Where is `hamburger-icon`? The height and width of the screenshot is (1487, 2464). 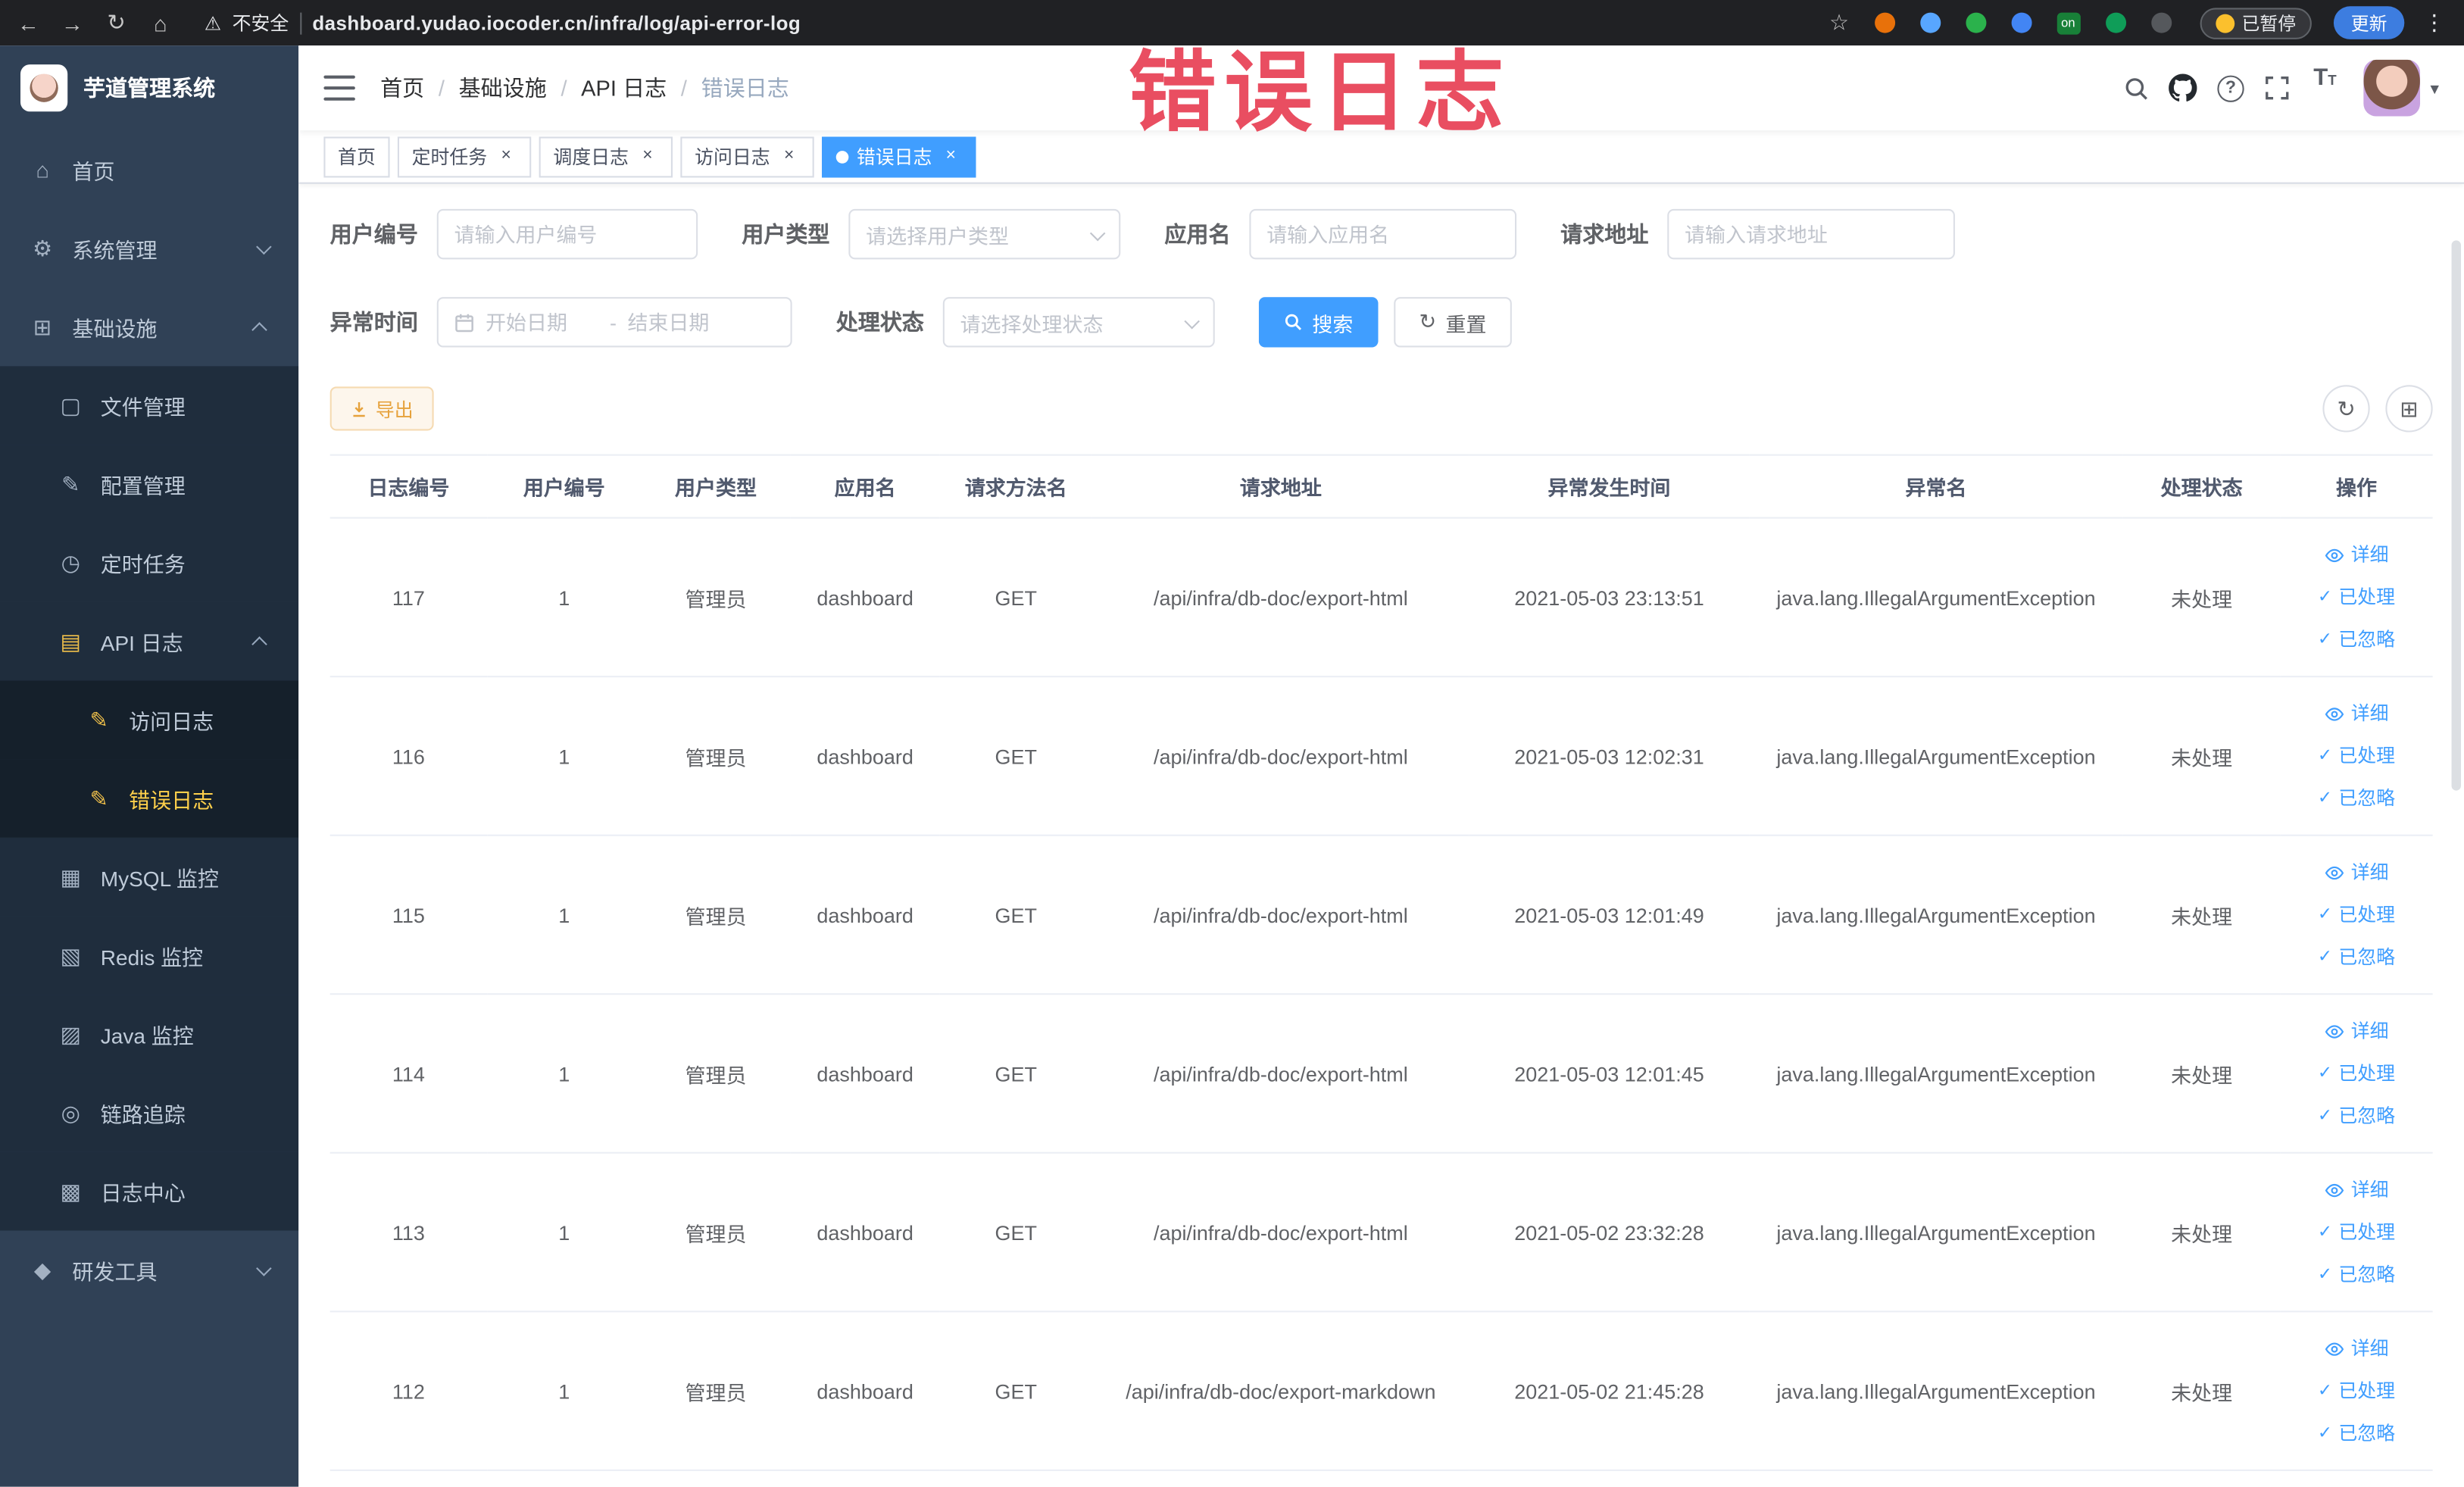
hamburger-icon is located at coordinates (339, 88).